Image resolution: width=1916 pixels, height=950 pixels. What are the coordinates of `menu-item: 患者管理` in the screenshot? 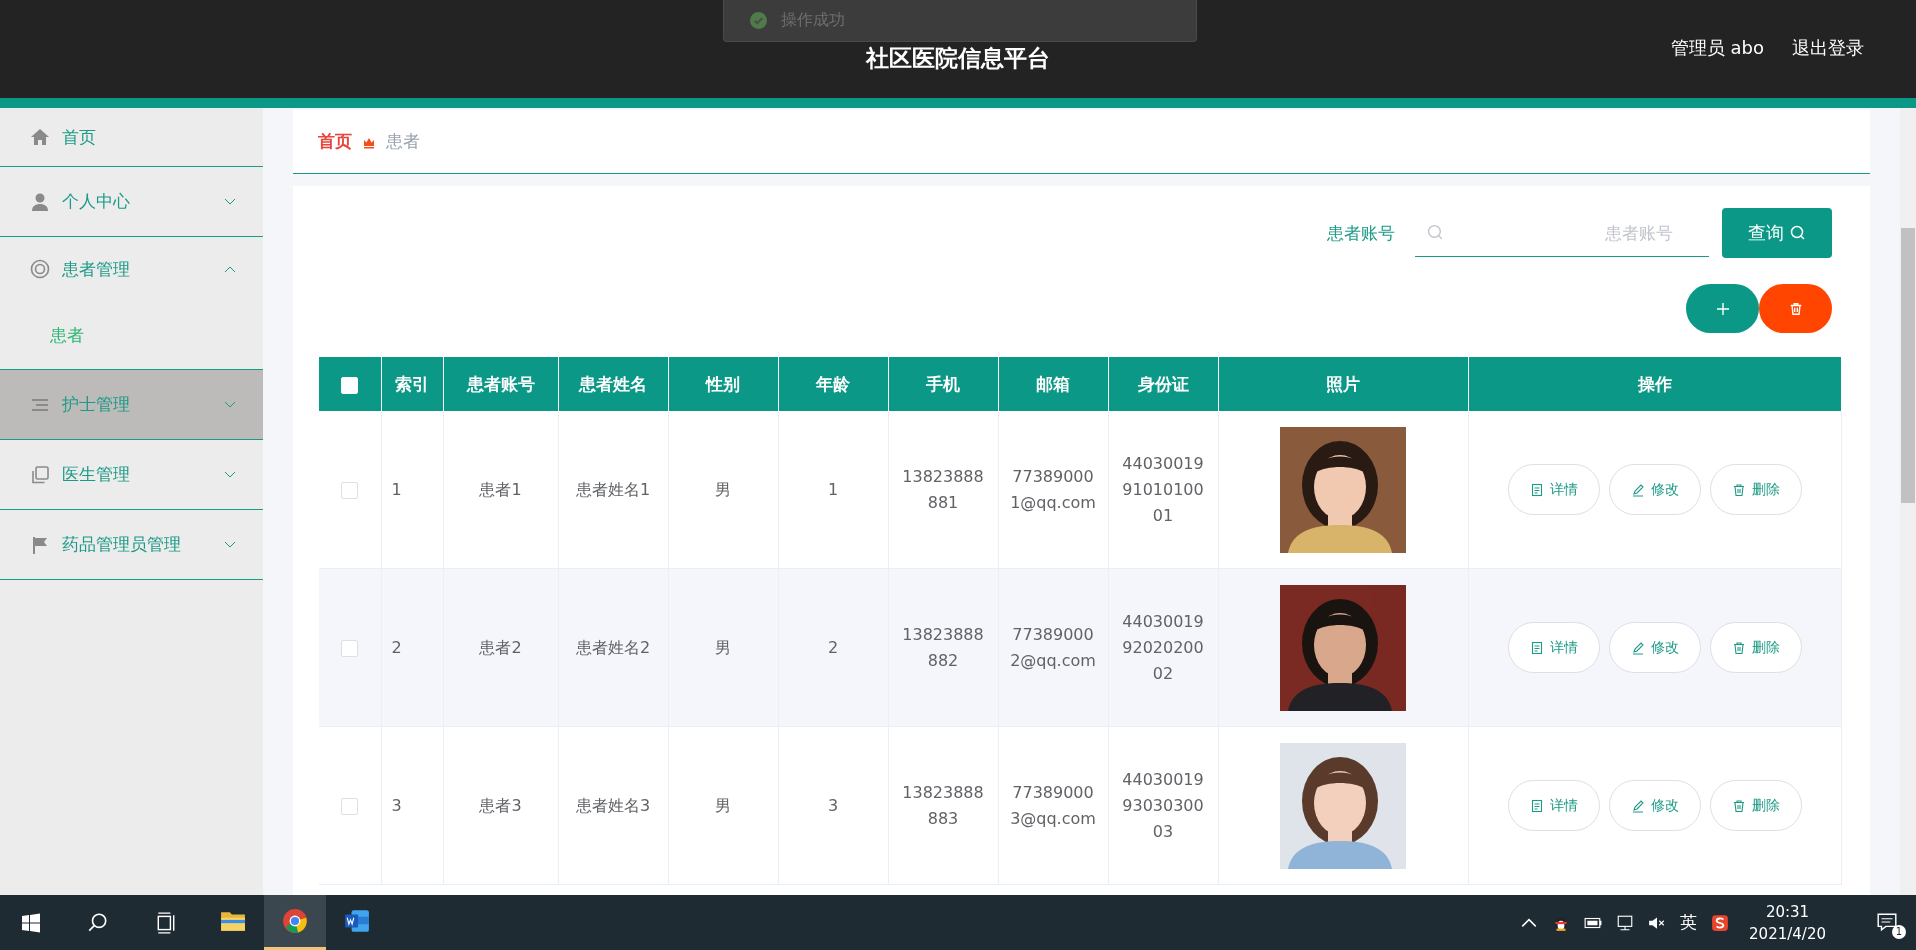 It's located at (131, 269).